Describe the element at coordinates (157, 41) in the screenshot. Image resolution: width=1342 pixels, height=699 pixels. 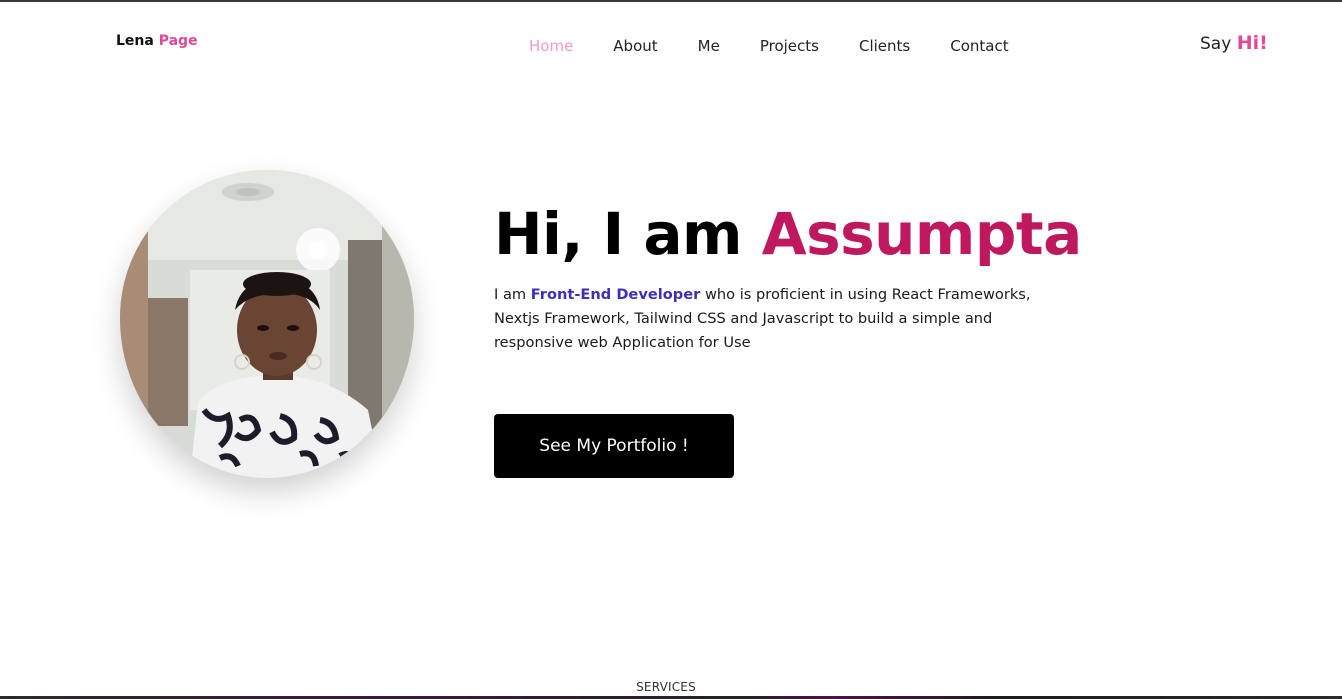
I see `site-logo: Lena Page` at that location.